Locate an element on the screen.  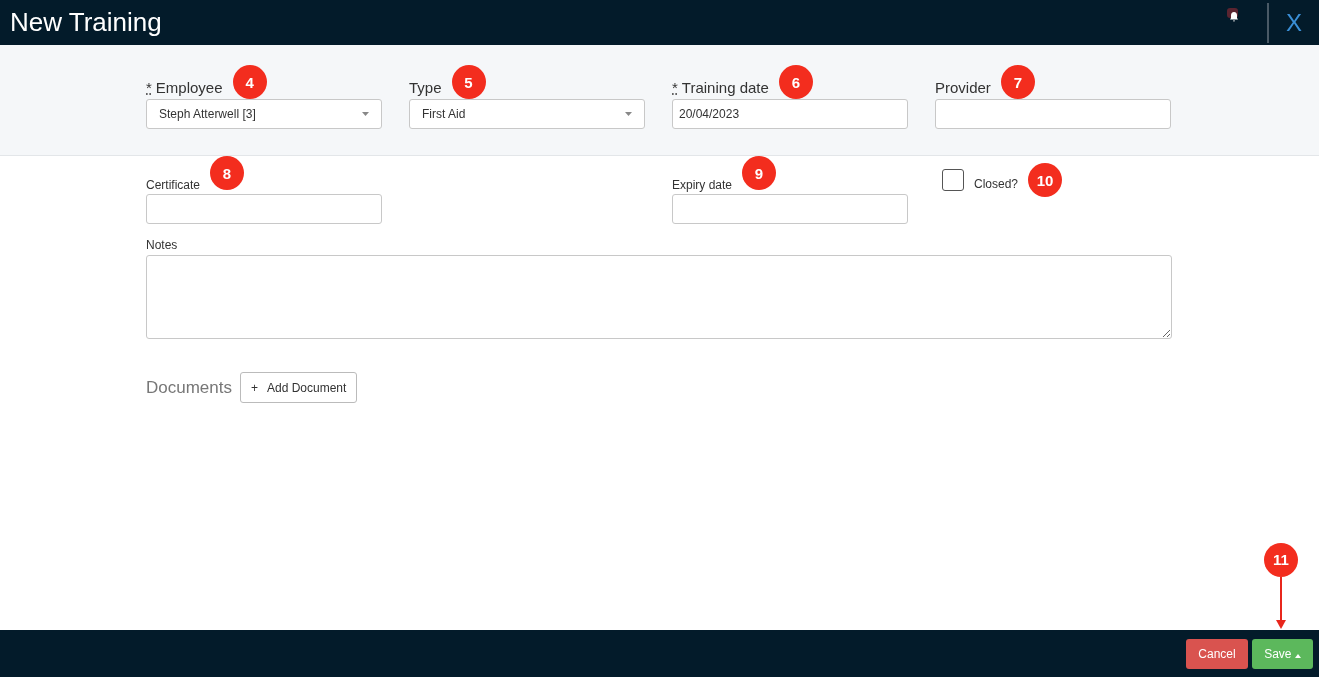
callout-badge: 4 is located at coordinates (249, 82).